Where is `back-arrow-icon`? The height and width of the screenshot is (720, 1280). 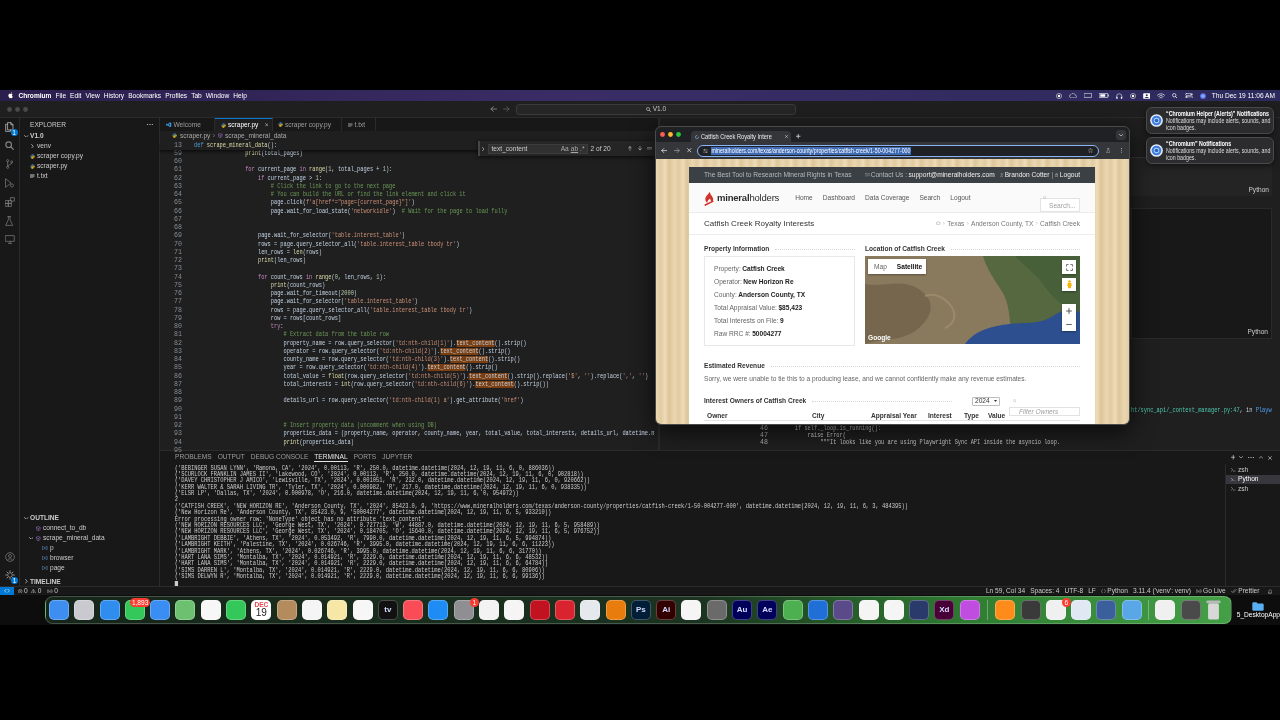 back-arrow-icon is located at coordinates (493, 109).